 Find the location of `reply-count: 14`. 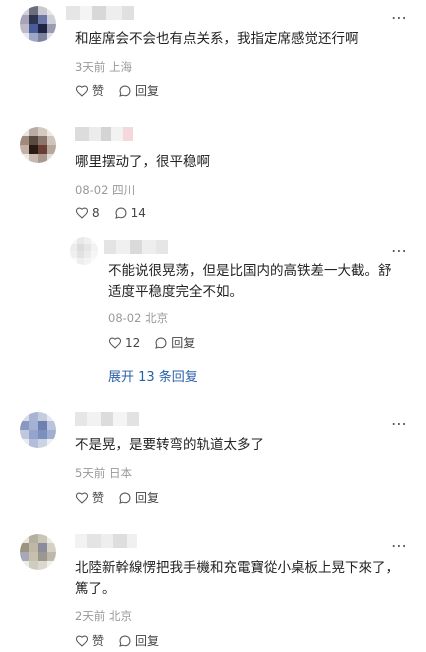

reply-count: 14 is located at coordinates (138, 213).